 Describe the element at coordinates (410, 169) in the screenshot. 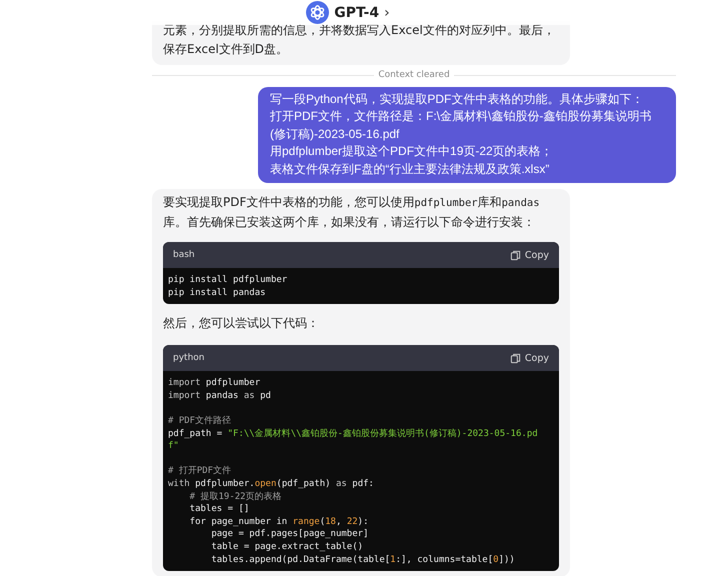

I see `message-line: 表格文件保存到F盘的“行业主要法律法规及政策.xlsx”` at that location.